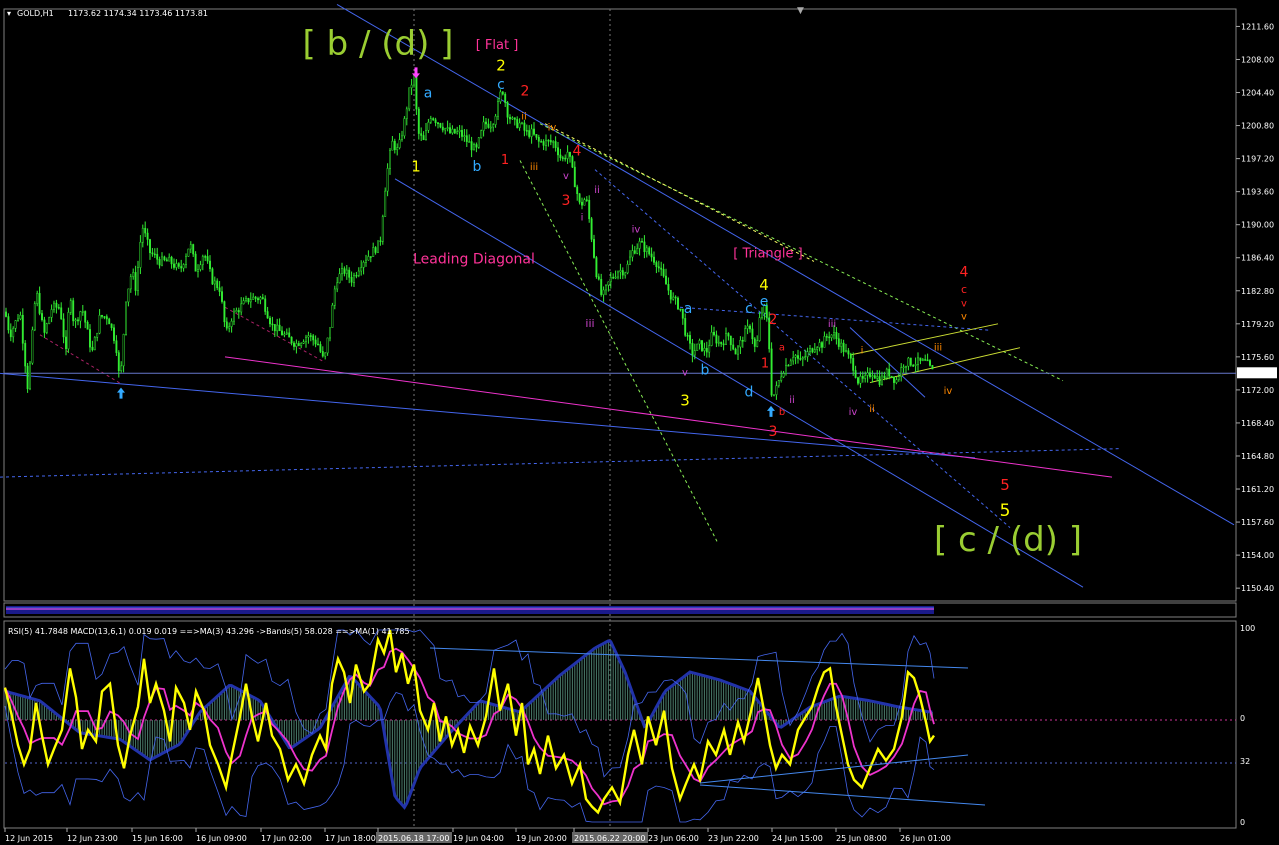  I want to click on wave-label: 4, so click(577, 151).